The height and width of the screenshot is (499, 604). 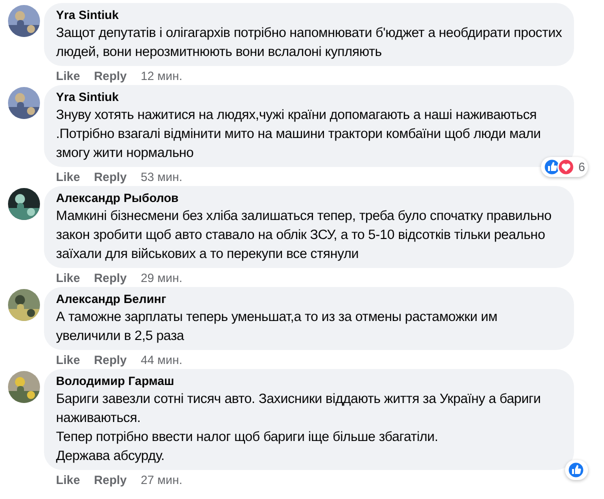 I want to click on comment-text: Мамкині бізнесмени без хліба залишаться тепер, треба було спочатку правильно закон зробити щоб авто ставало на облік ЗСУ, а то 5-10 відсотків тільки реально заїхали для військових а то перекупи все стянули, so click(x=304, y=235).